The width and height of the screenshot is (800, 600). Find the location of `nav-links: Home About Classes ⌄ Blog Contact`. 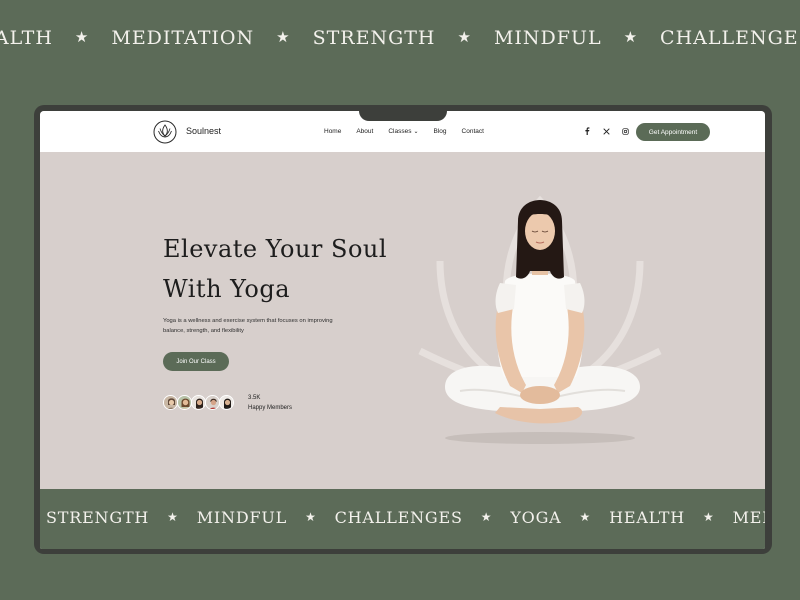

nav-links: Home About Classes ⌄ Blog Contact is located at coordinates (404, 131).